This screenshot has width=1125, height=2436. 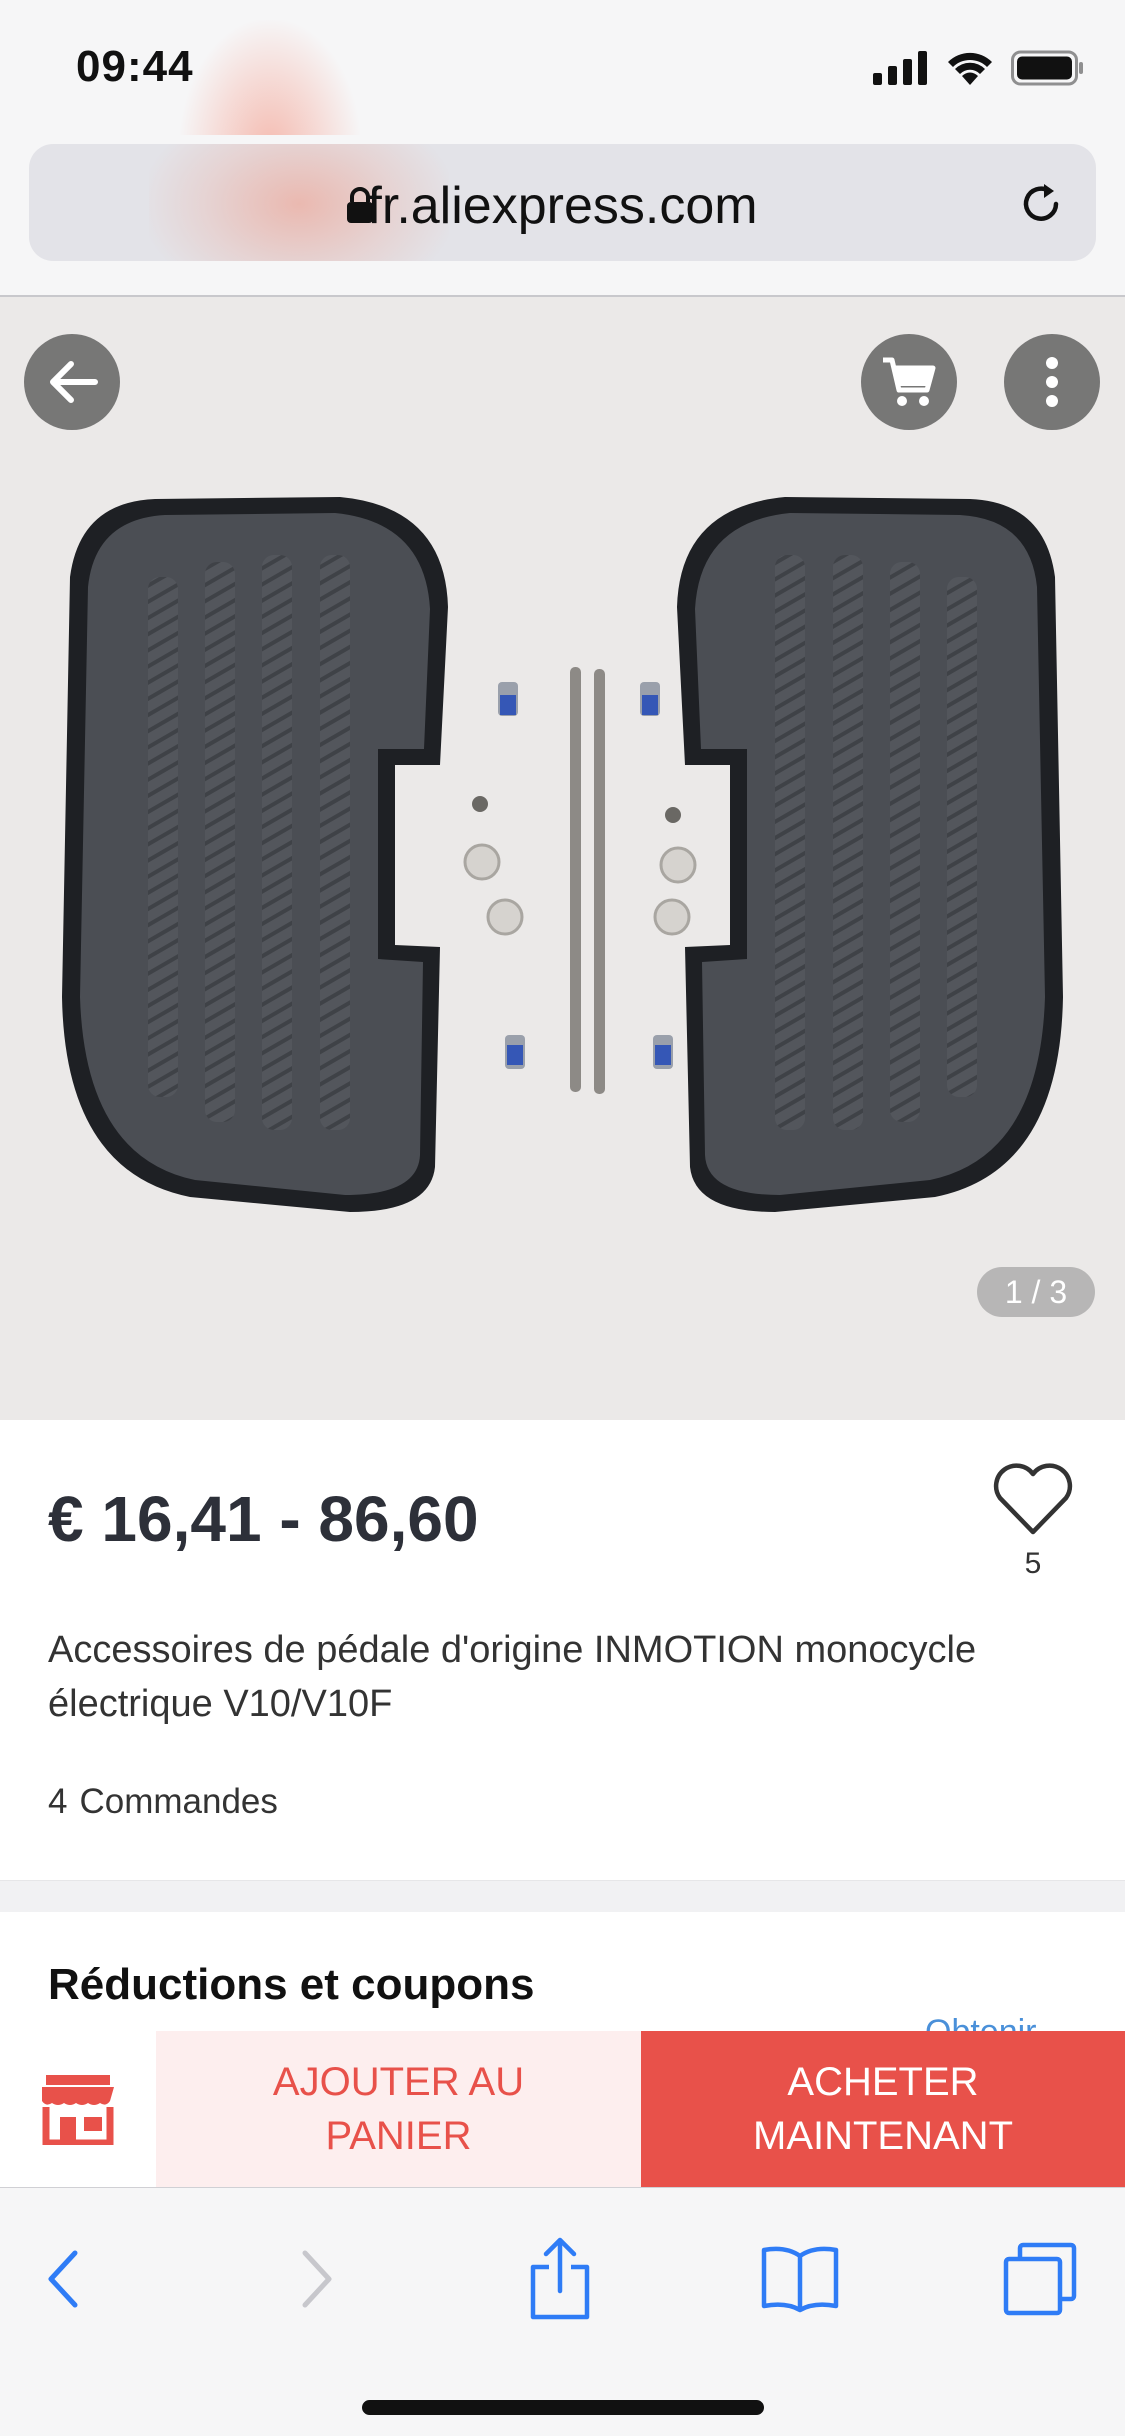 What do you see at coordinates (58, 1801) in the screenshot?
I see `orders-count: 4` at bounding box center [58, 1801].